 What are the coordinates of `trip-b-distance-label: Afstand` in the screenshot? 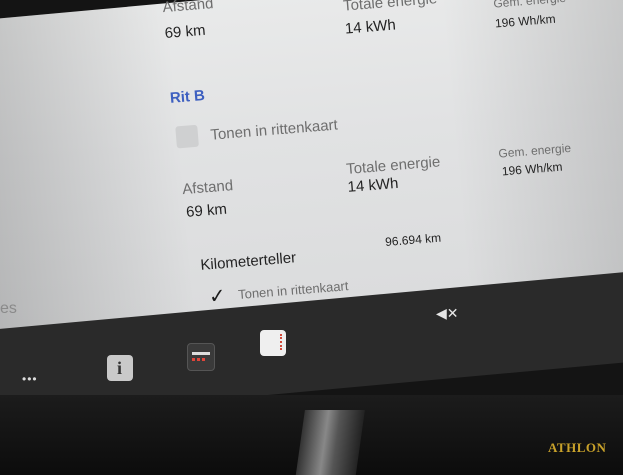 It's located at (207, 188).